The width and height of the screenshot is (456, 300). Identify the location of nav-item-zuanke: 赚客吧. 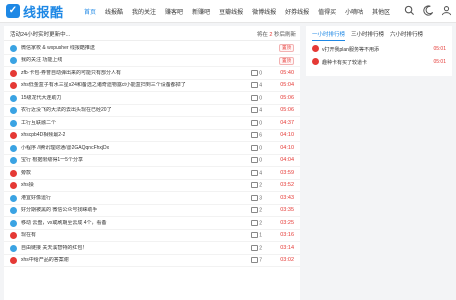
(174, 11).